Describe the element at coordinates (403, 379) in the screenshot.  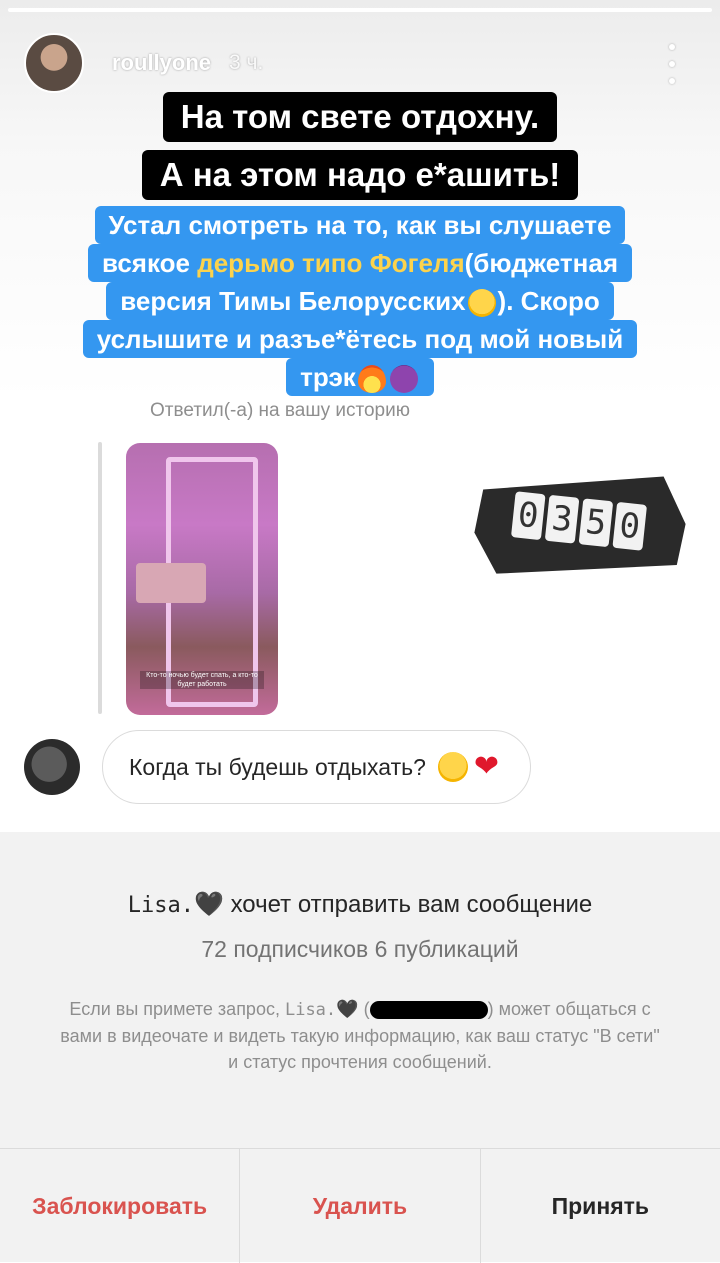
I see `devil-emoji-icon` at that location.